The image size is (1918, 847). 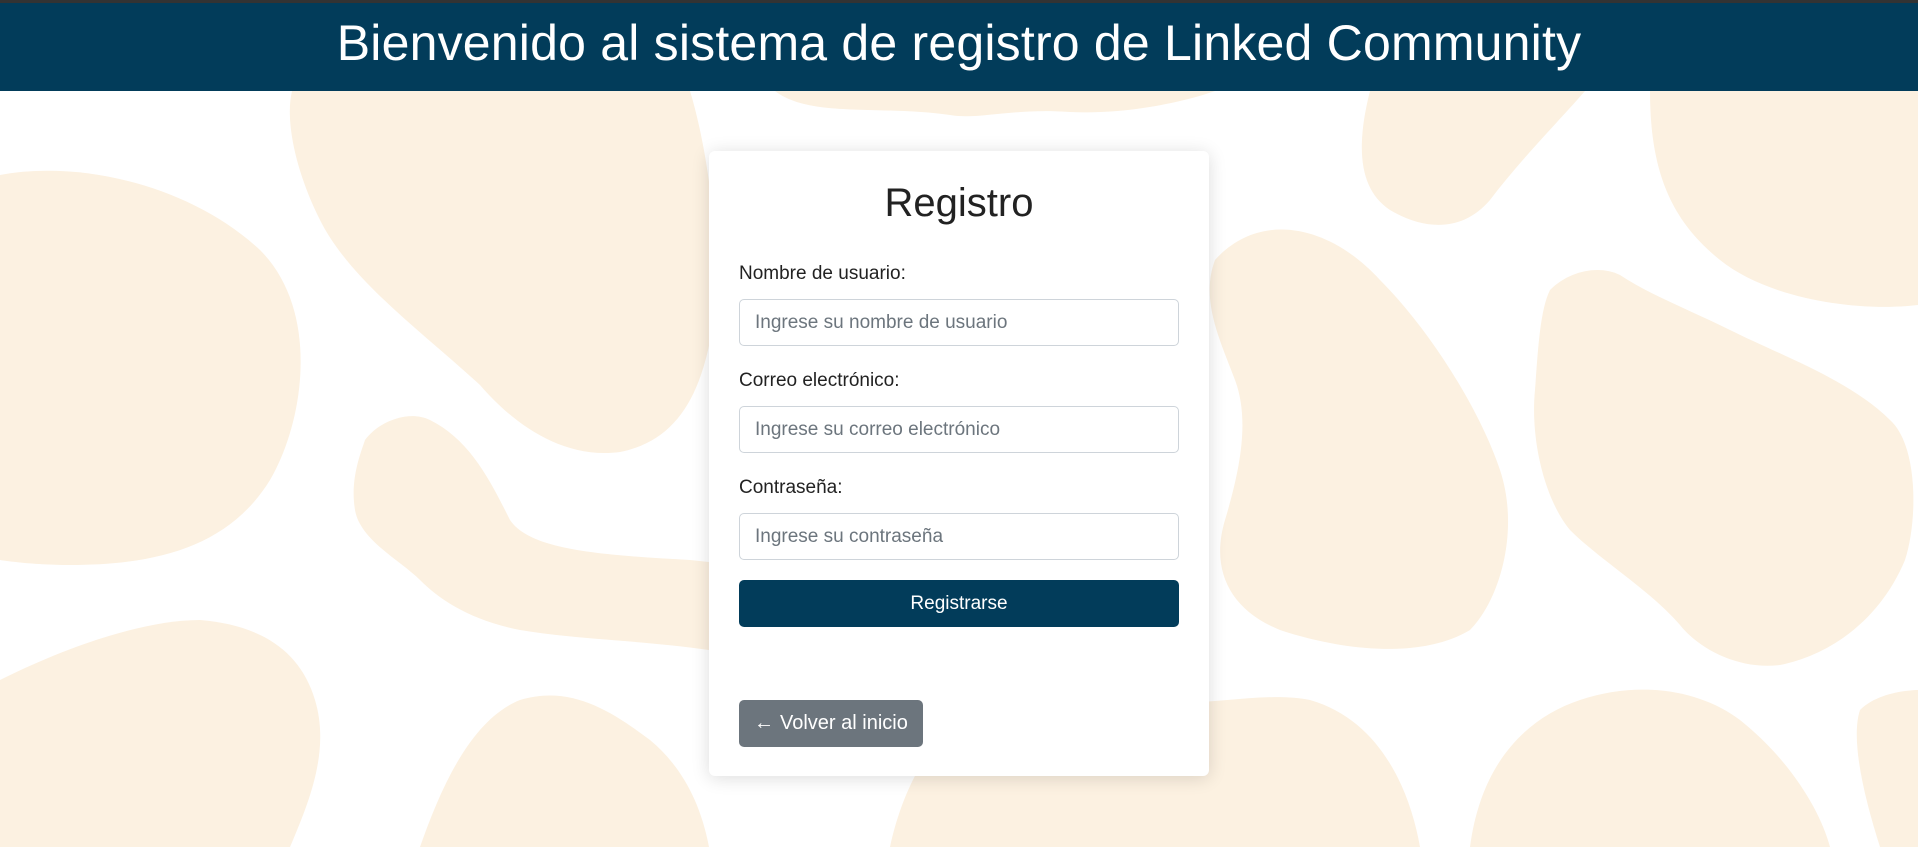 What do you see at coordinates (959, 203) in the screenshot?
I see `form-title: Registro` at bounding box center [959, 203].